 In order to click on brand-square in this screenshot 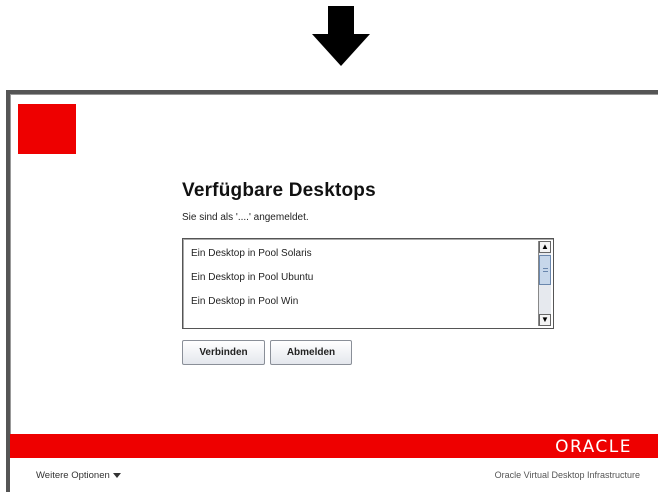, I will do `click(47, 129)`.